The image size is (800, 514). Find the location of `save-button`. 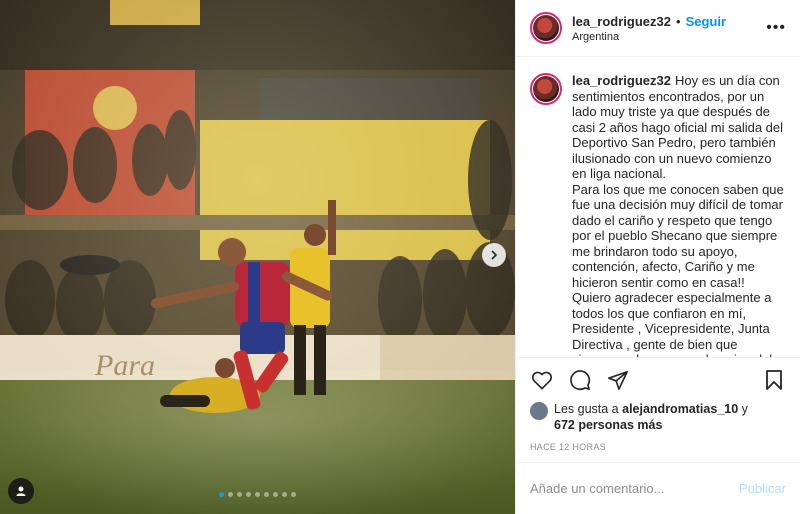

save-button is located at coordinates (774, 380).